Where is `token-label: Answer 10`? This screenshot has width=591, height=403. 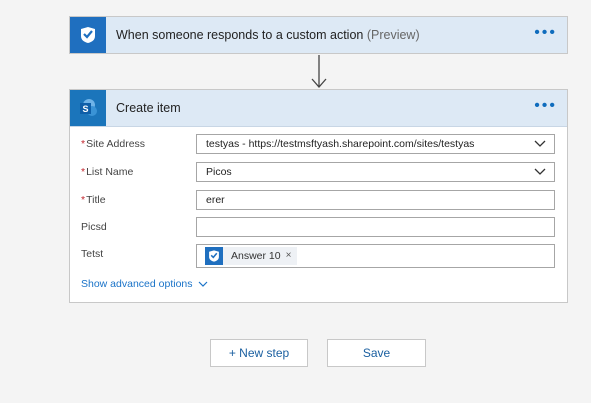 token-label: Answer 10 is located at coordinates (256, 256).